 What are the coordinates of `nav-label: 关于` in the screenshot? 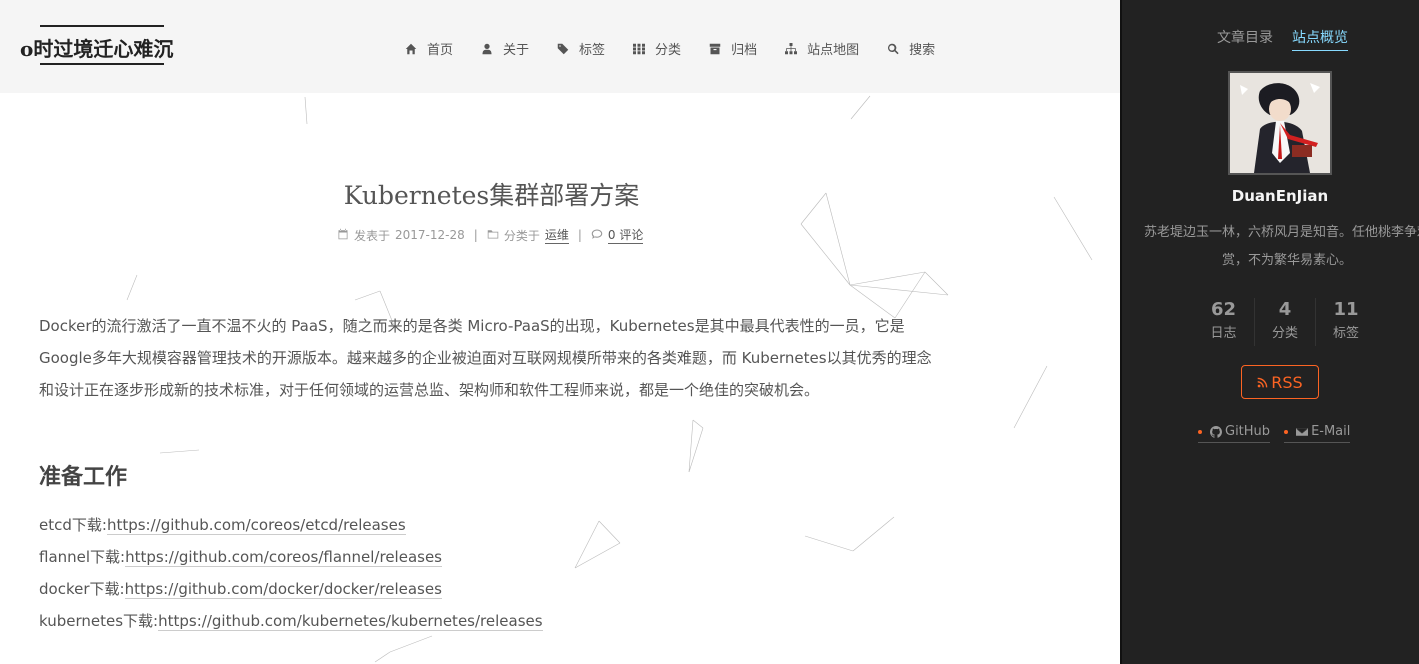 It's located at (516, 50).